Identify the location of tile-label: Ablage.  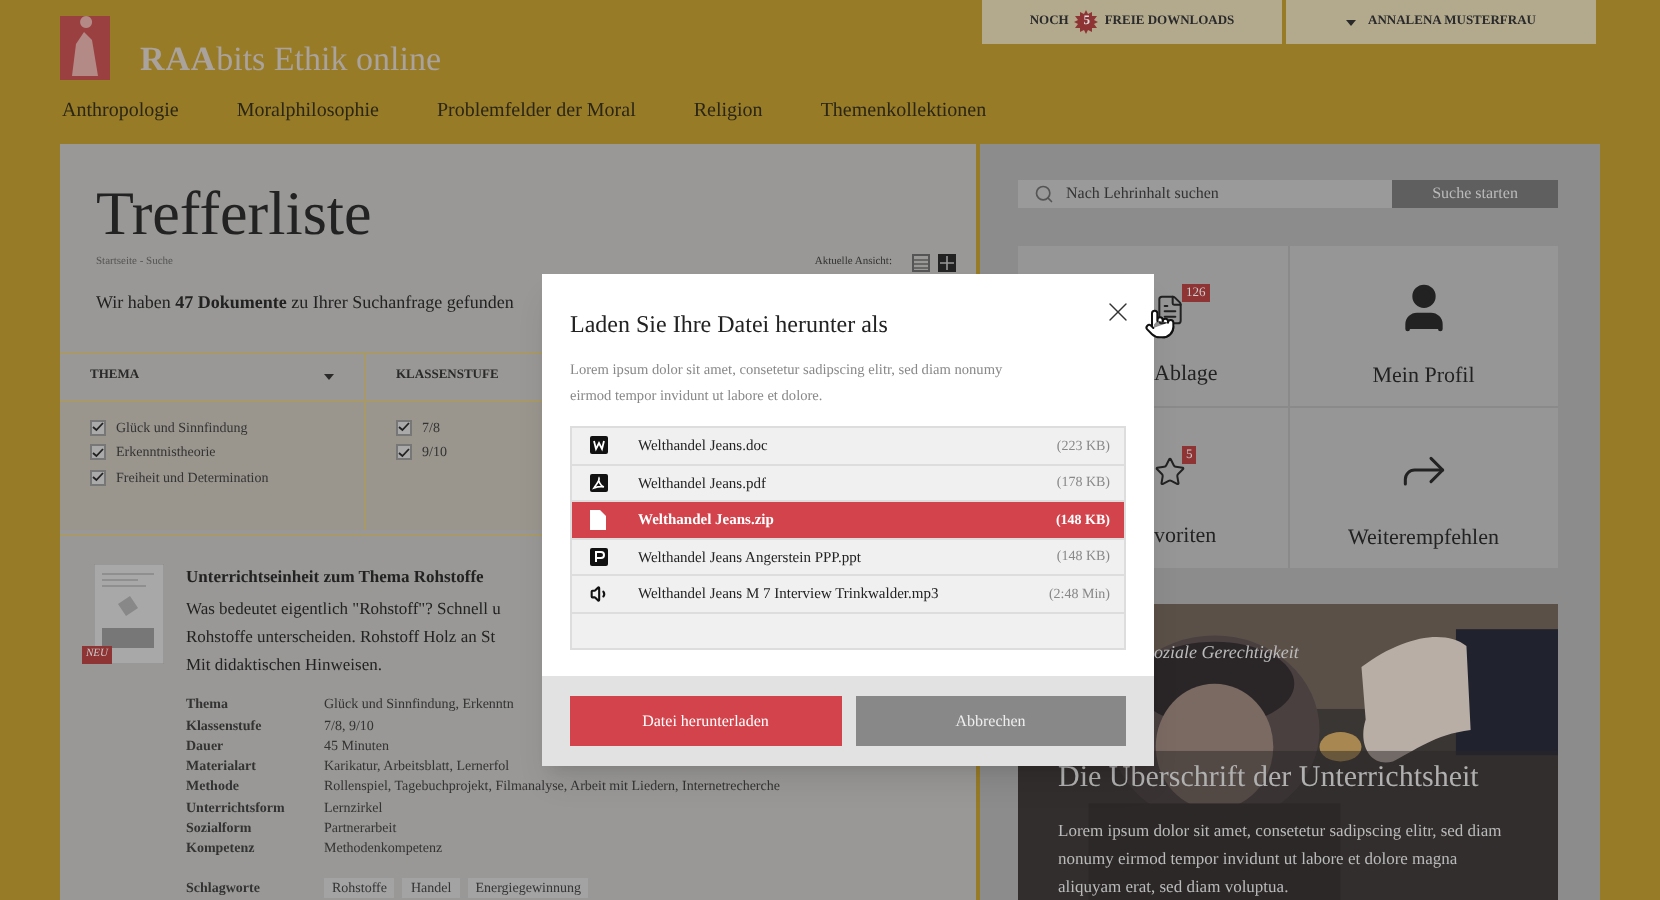
(1186, 375).